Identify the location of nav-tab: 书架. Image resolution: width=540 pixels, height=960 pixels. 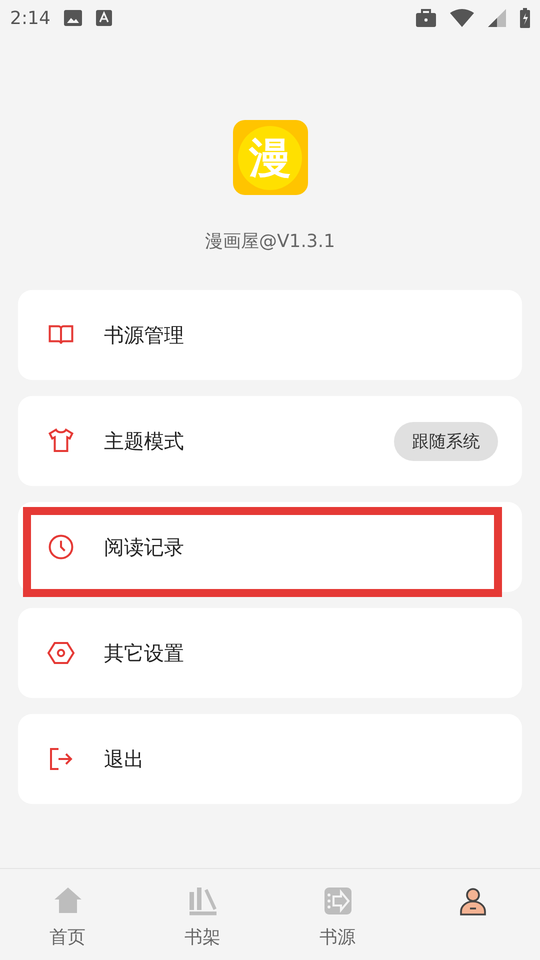
(202, 914).